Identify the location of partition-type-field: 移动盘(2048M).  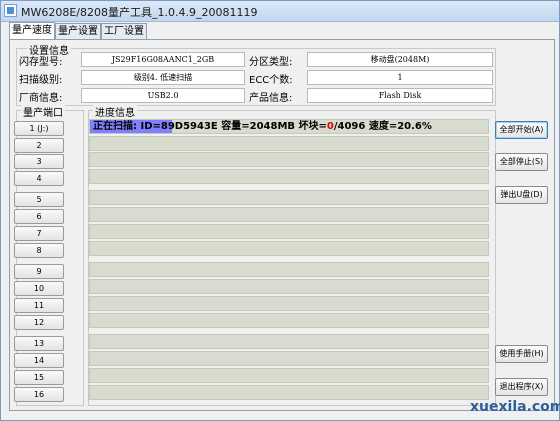
(400, 59).